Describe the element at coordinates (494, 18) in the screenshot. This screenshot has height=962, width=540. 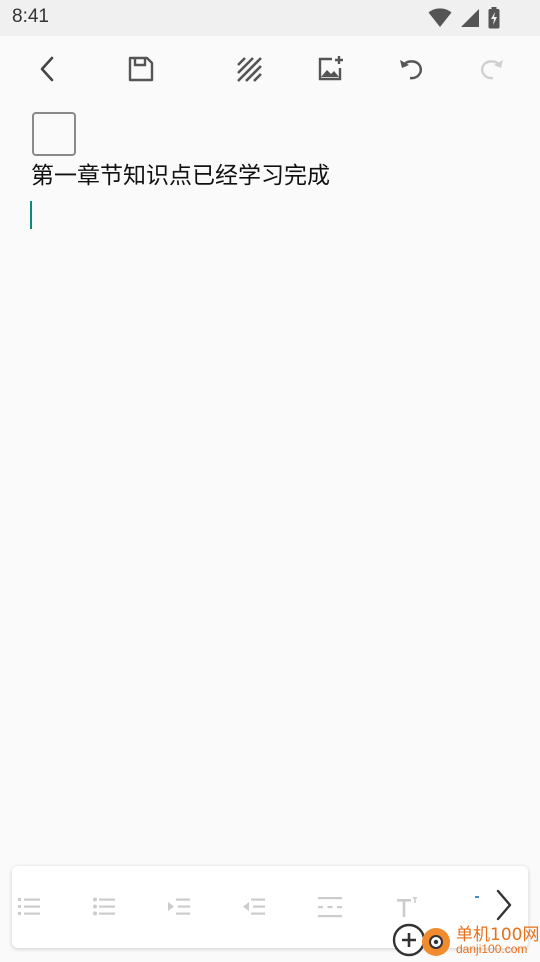
I see `battery-charging-icon` at that location.